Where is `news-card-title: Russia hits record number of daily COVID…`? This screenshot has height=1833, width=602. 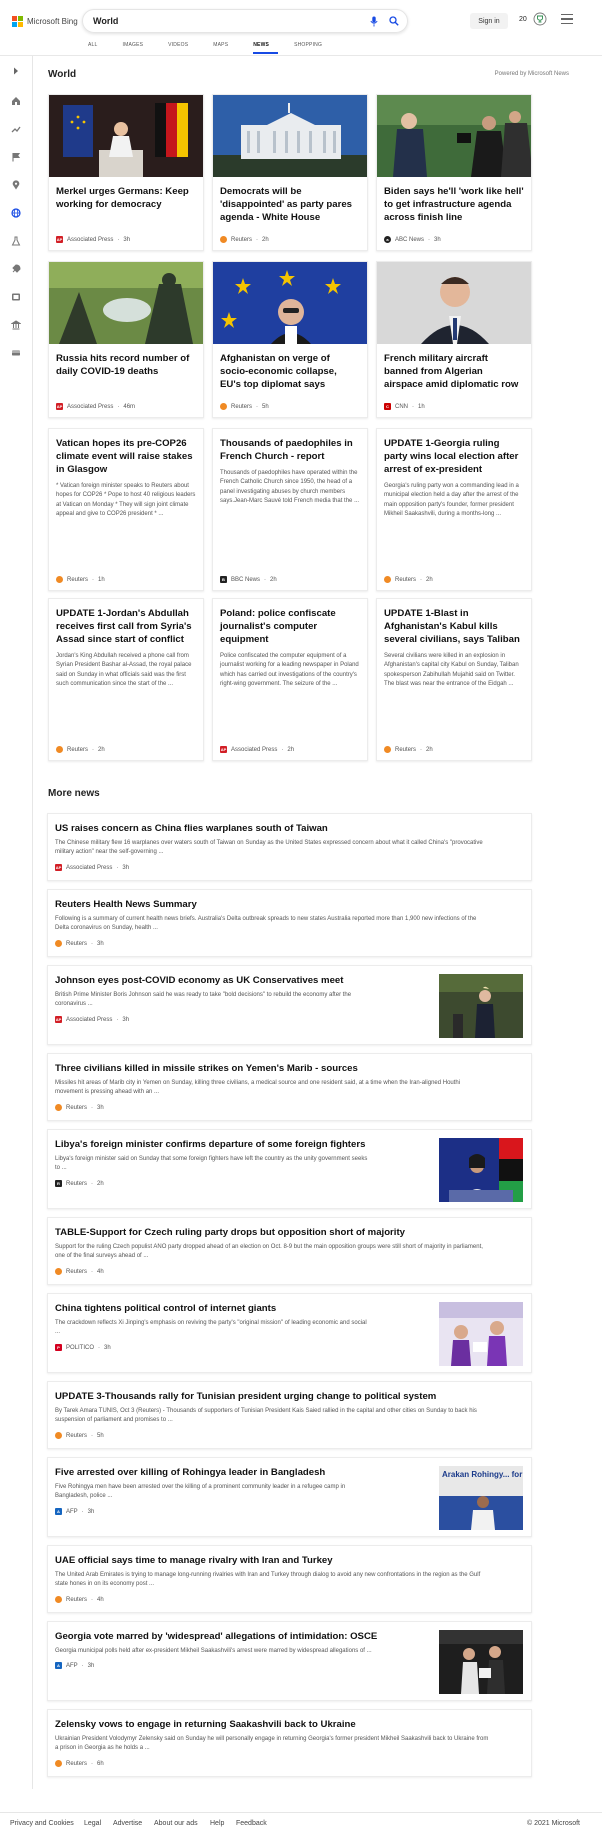 news-card-title: Russia hits record number of daily COVID… is located at coordinates (126, 361).